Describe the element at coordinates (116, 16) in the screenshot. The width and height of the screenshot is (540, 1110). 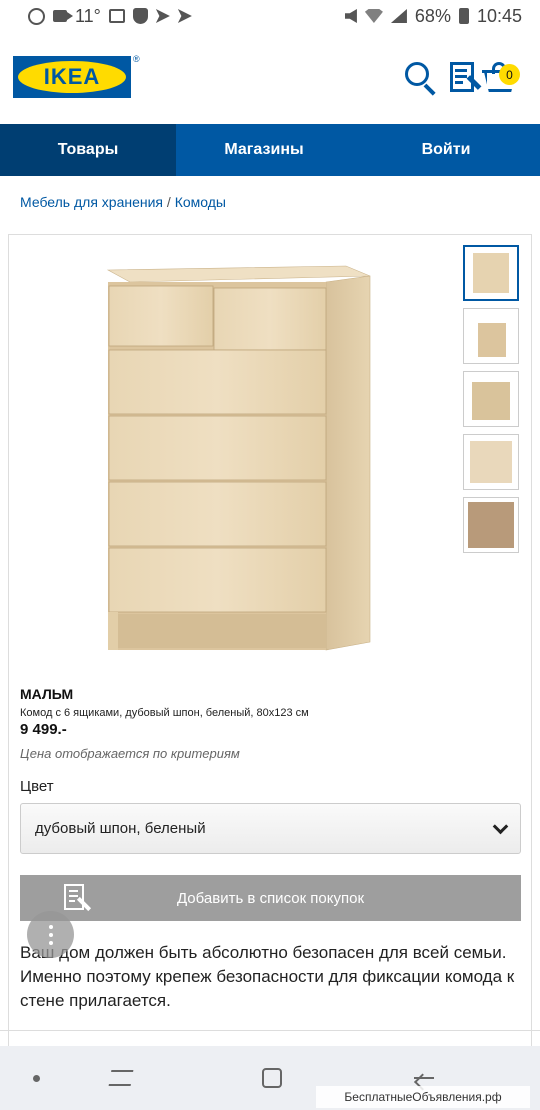
I see `image-icon` at that location.